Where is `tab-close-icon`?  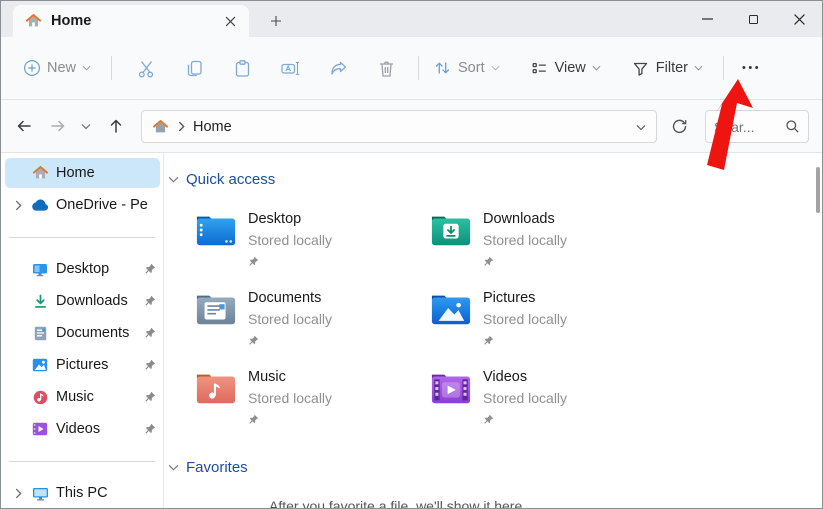 tab-close-icon is located at coordinates (230, 21).